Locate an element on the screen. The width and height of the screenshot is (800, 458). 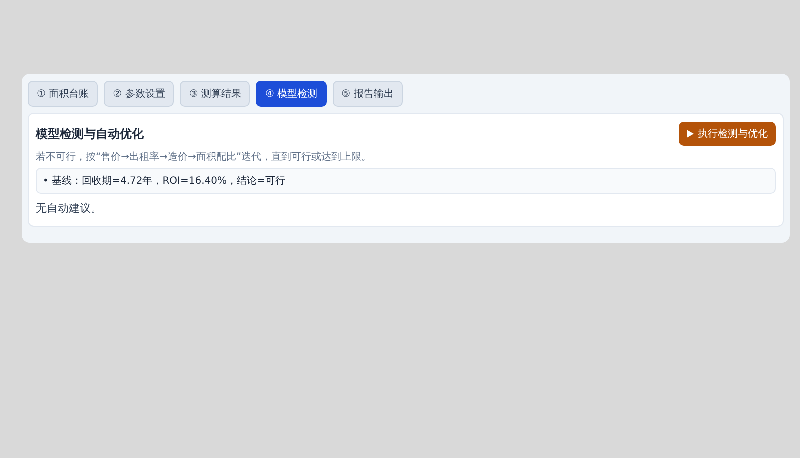
tab: ⑤ 报告输出 is located at coordinates (367, 94).